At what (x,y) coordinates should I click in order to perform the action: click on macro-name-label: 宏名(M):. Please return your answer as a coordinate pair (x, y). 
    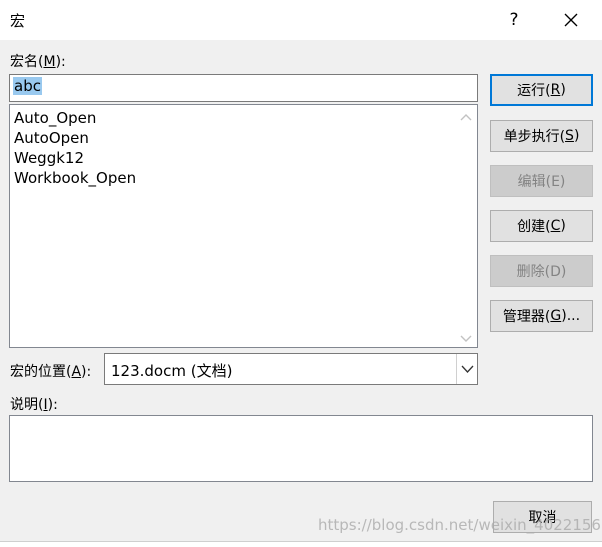
    Looking at the image, I should click on (38, 62).